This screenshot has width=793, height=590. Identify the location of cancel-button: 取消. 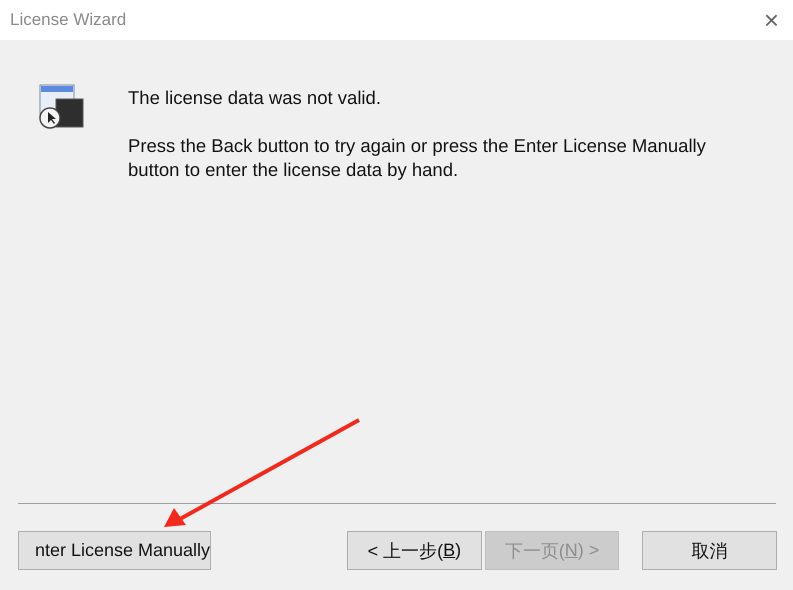
(710, 550).